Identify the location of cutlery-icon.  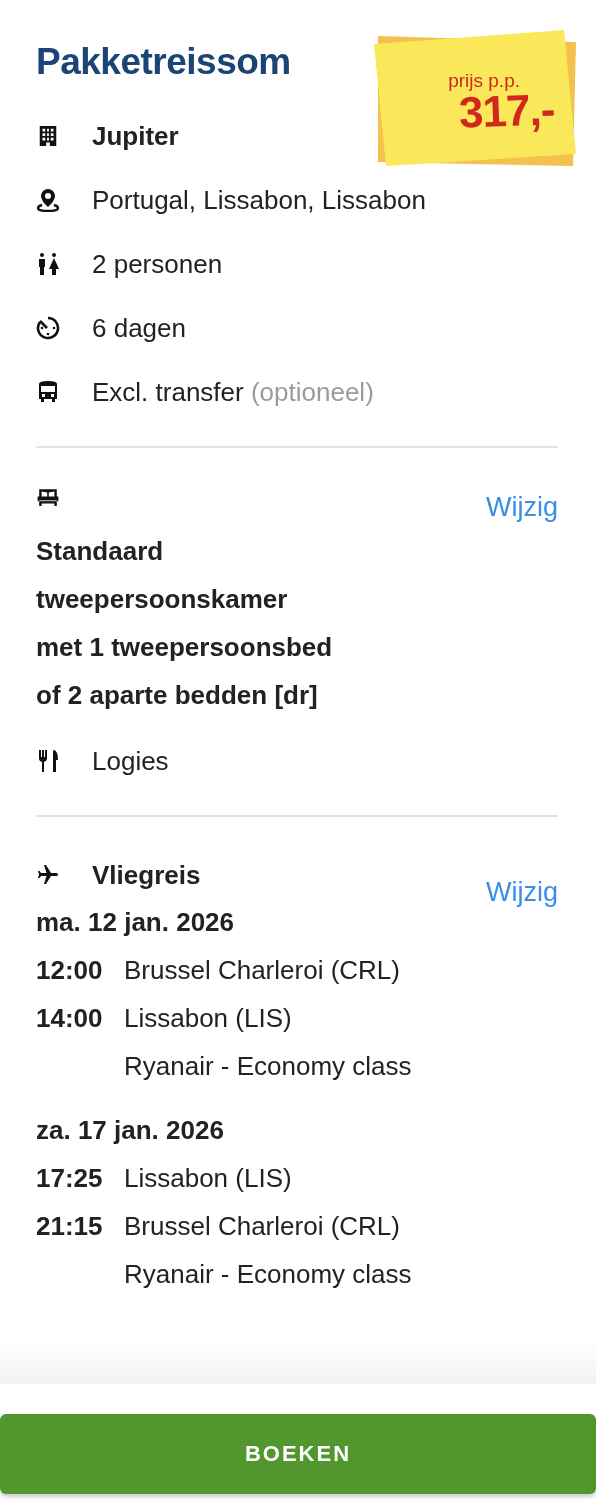
(48, 761).